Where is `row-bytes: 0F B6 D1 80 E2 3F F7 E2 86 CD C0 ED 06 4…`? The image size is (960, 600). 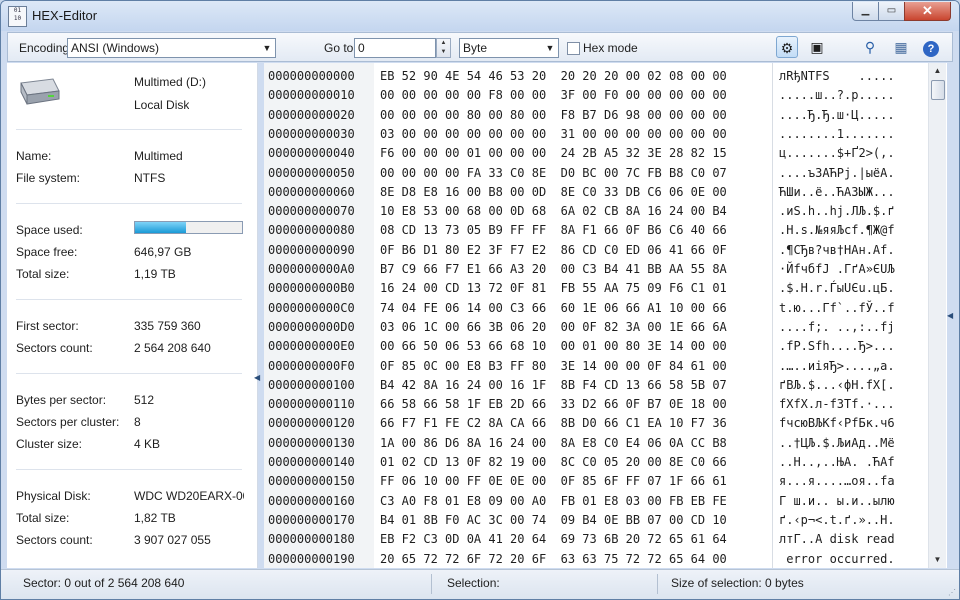 row-bytes: 0F B6 D1 80 E2 3F F7 E2 86 CD C0 ED 06 4… is located at coordinates (553, 250).